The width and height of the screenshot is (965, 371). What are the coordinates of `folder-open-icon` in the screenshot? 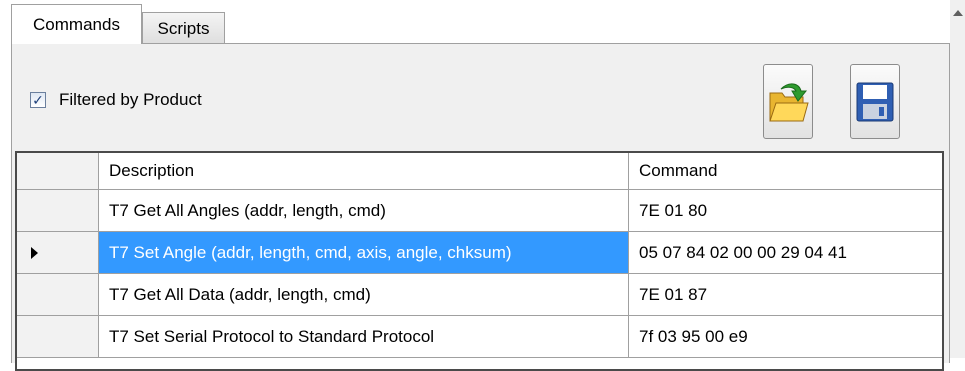 It's located at (789, 102).